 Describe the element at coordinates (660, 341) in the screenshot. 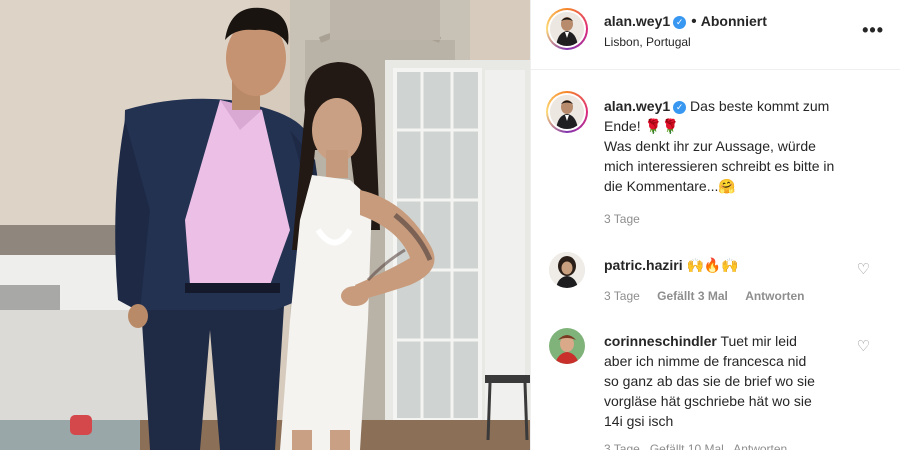

I see `comment-author: corinneschindler` at that location.